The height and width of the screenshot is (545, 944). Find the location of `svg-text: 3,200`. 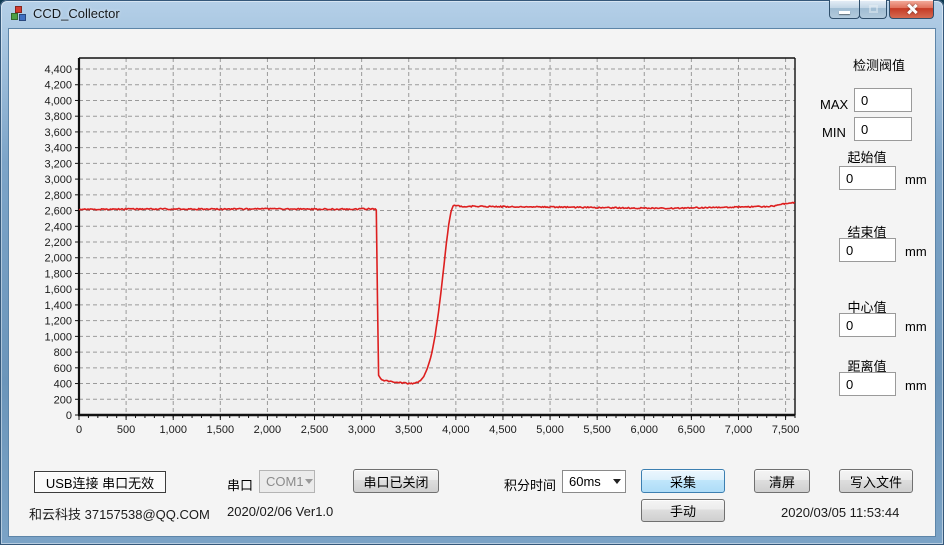

svg-text: 3,200 is located at coordinates (58, 164).